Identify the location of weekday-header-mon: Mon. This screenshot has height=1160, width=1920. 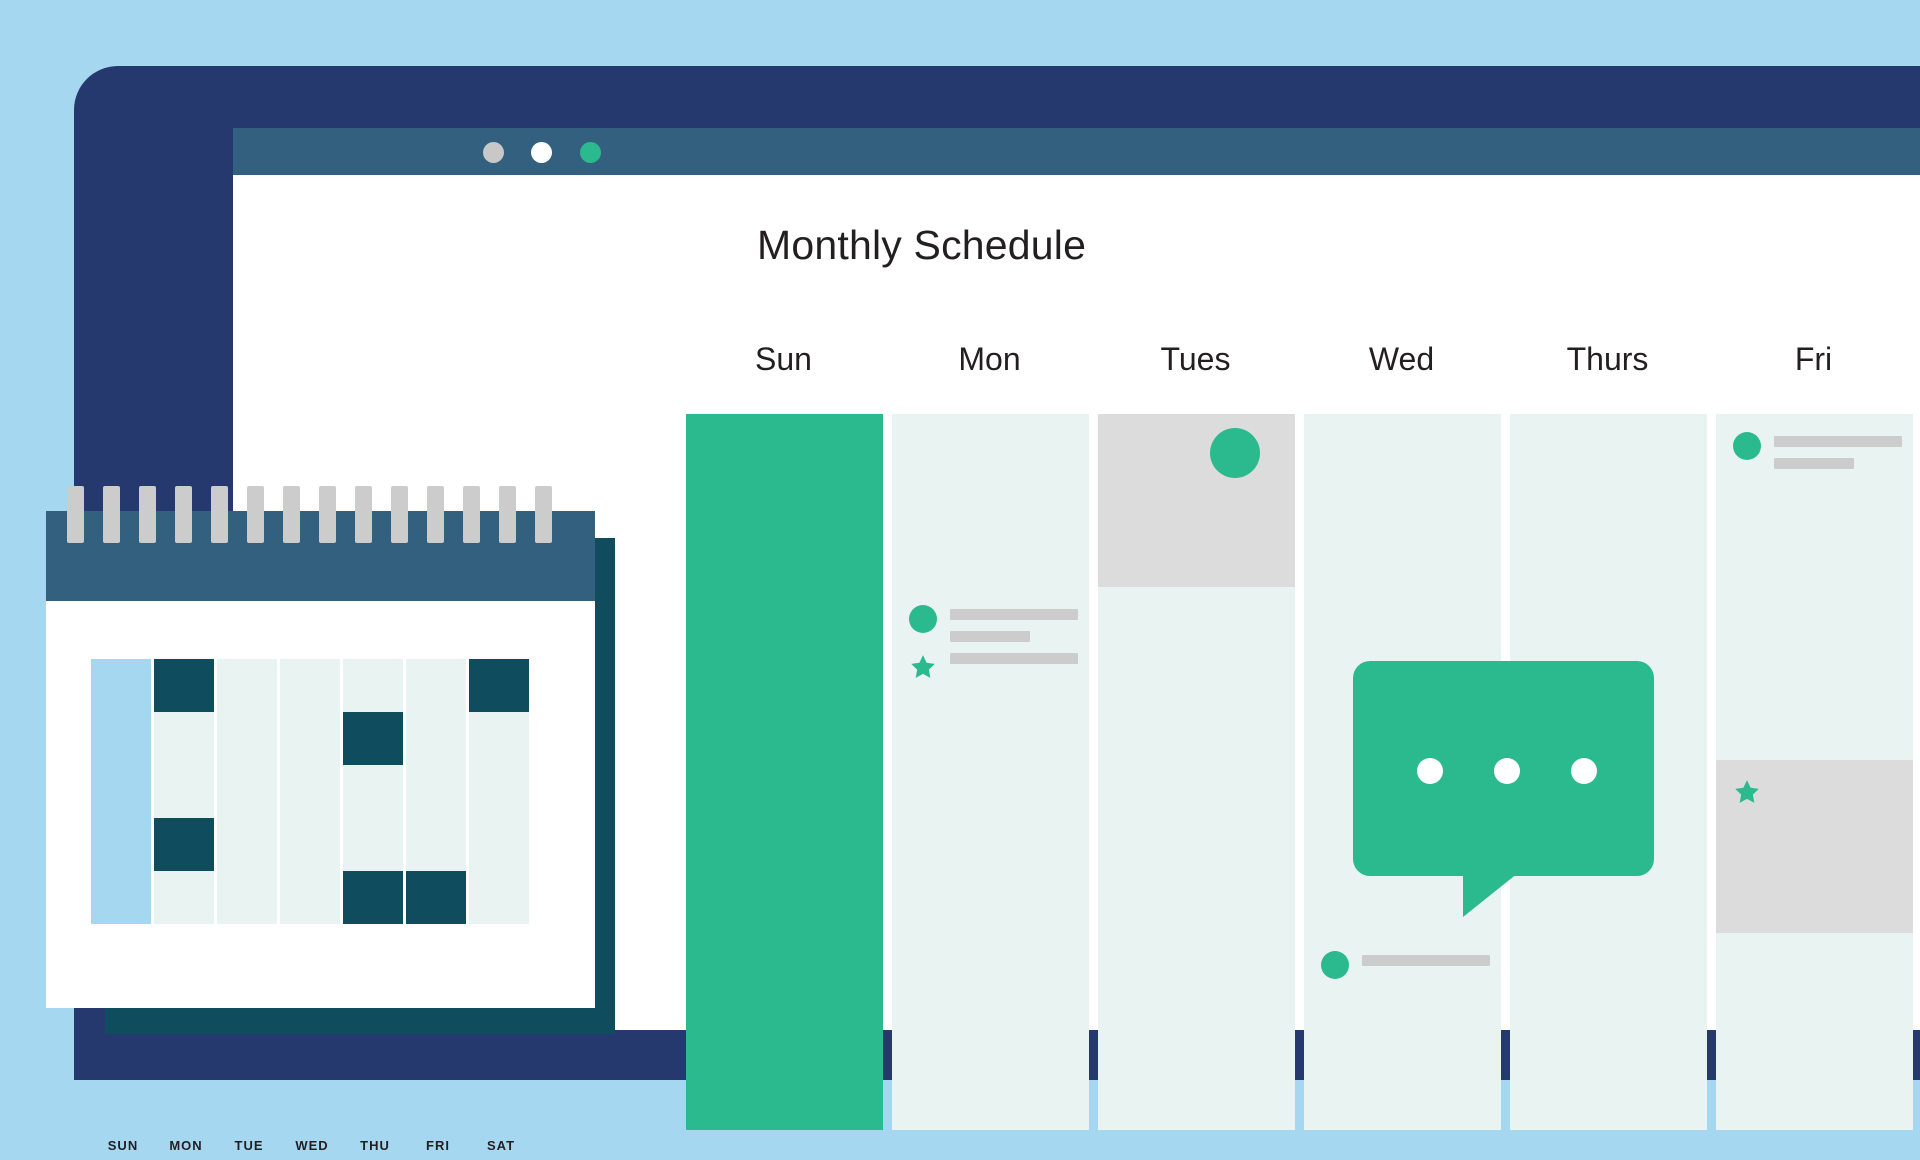
(989, 359).